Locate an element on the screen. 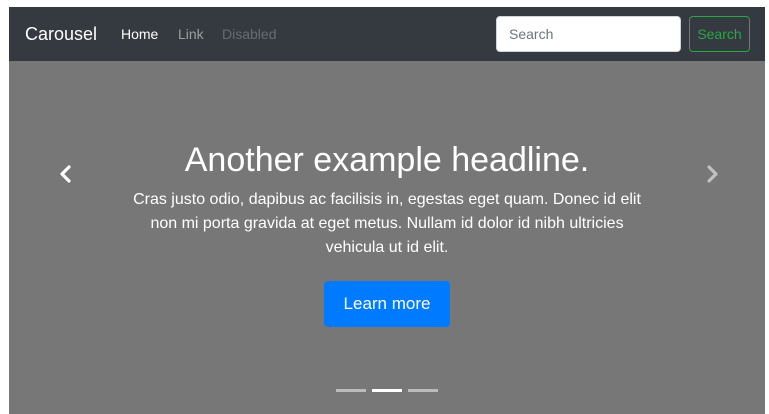 The height and width of the screenshot is (414, 769). learn-more-button: Learn more is located at coordinates (387, 304).